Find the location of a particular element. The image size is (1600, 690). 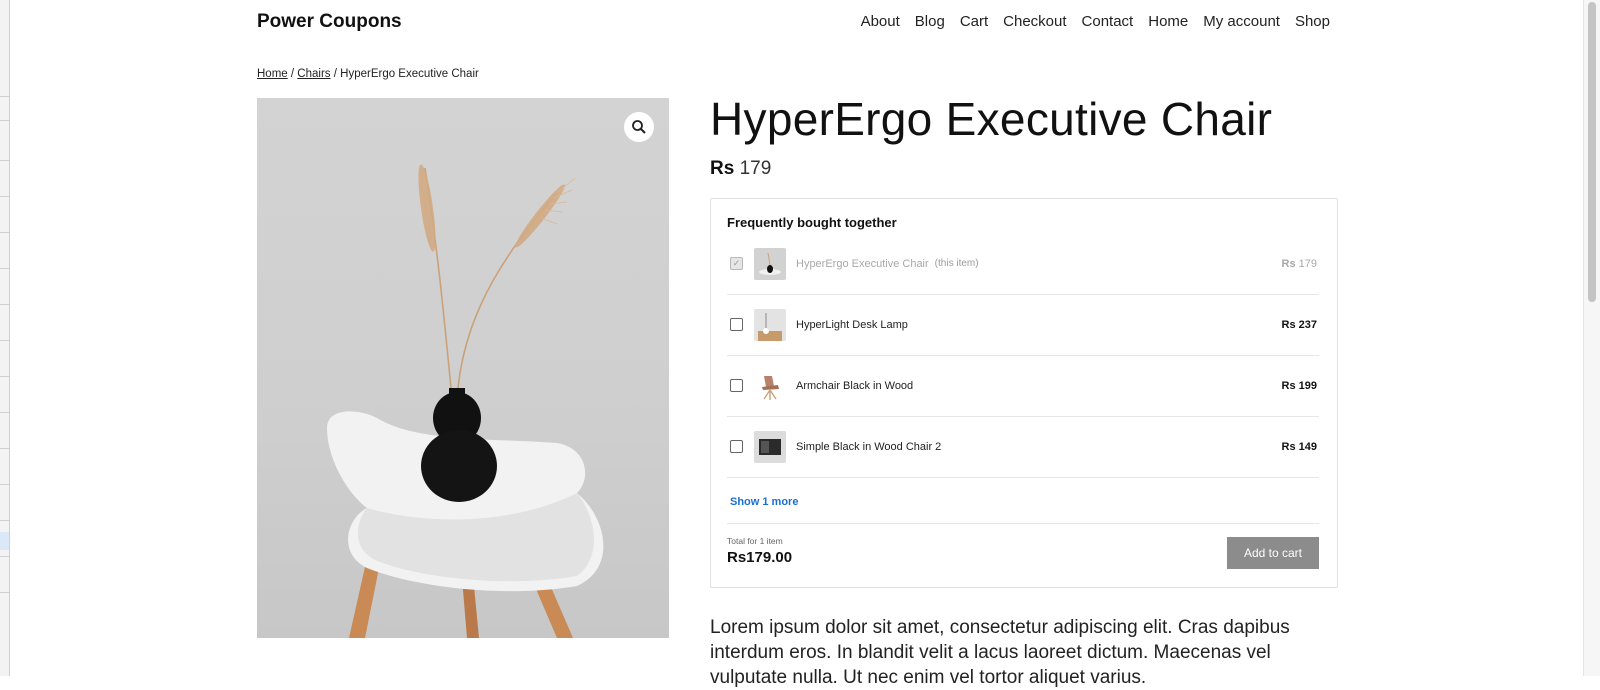

fbt-item-checkbox: ✓ is located at coordinates (736, 263).